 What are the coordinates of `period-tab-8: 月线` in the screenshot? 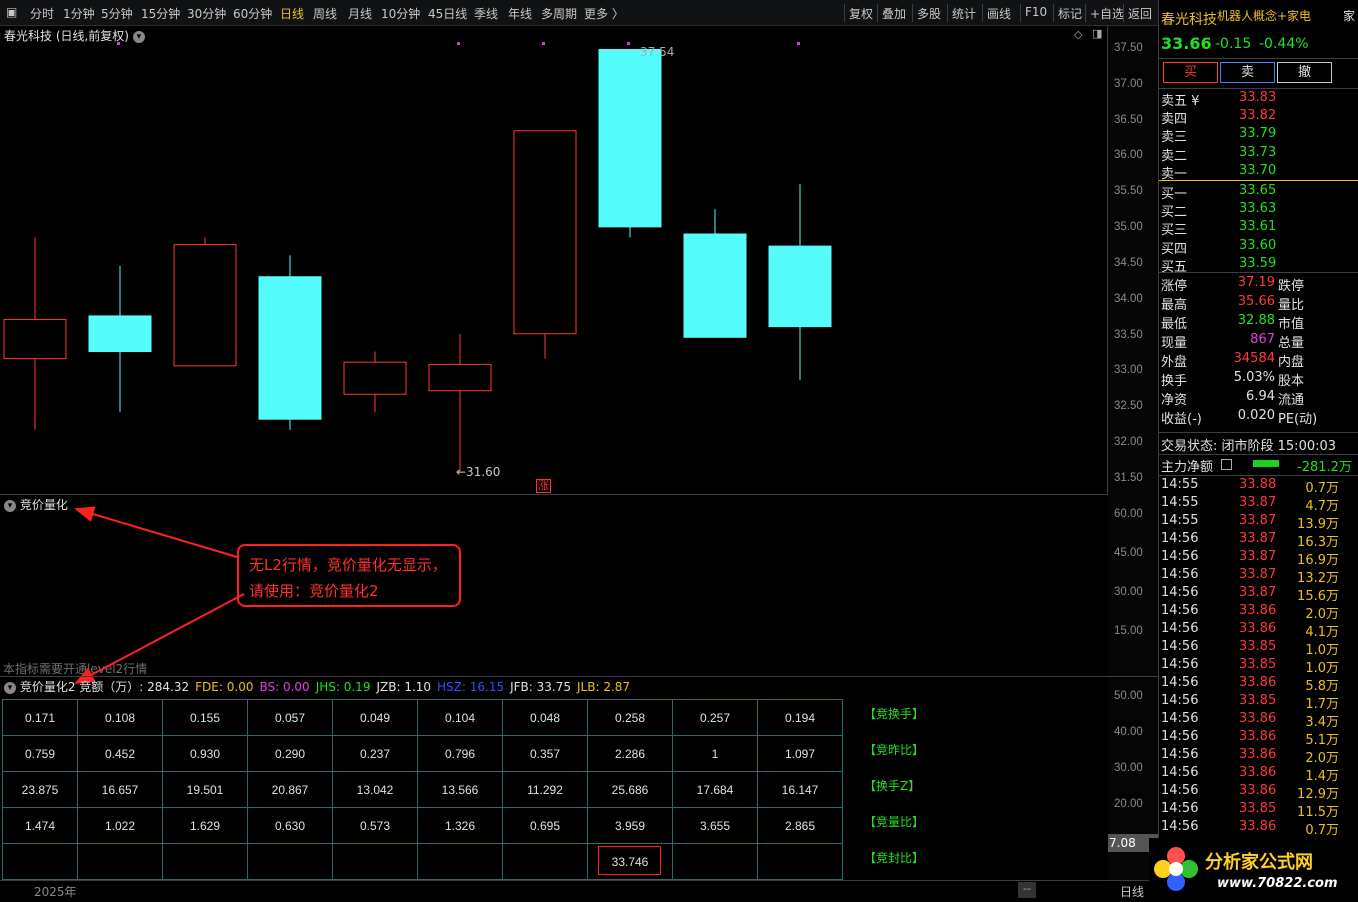 It's located at (360, 13).